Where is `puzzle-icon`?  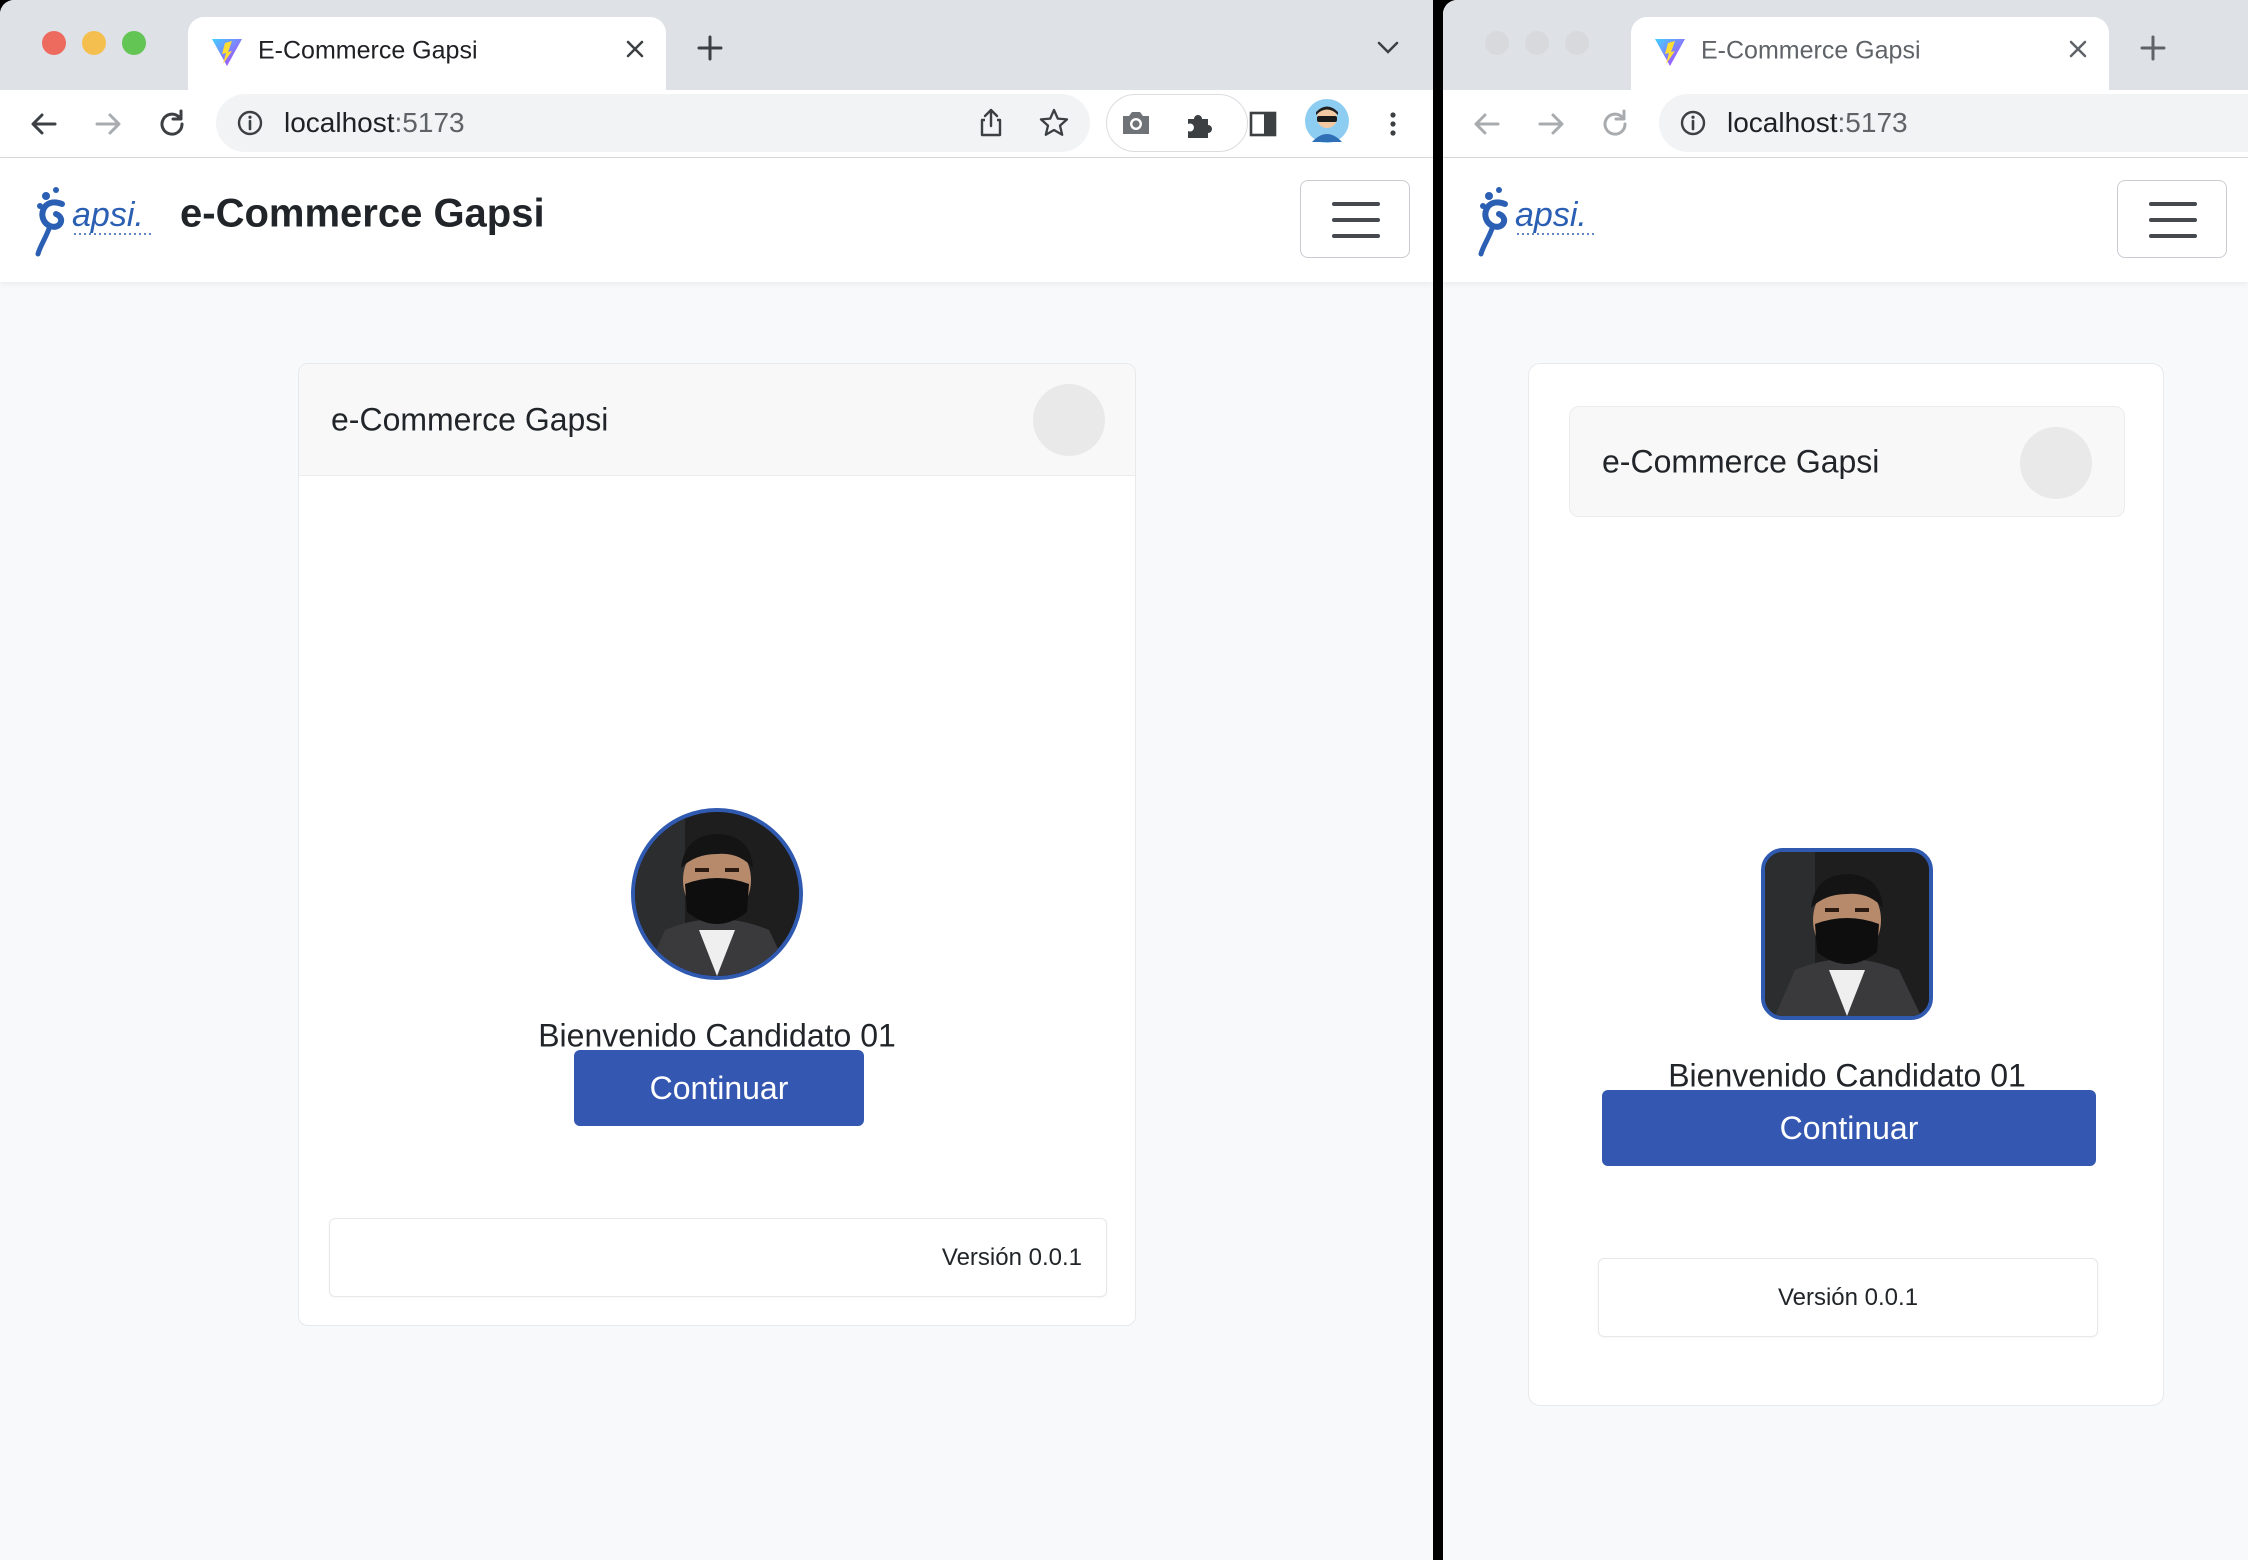 puzzle-icon is located at coordinates (1200, 124).